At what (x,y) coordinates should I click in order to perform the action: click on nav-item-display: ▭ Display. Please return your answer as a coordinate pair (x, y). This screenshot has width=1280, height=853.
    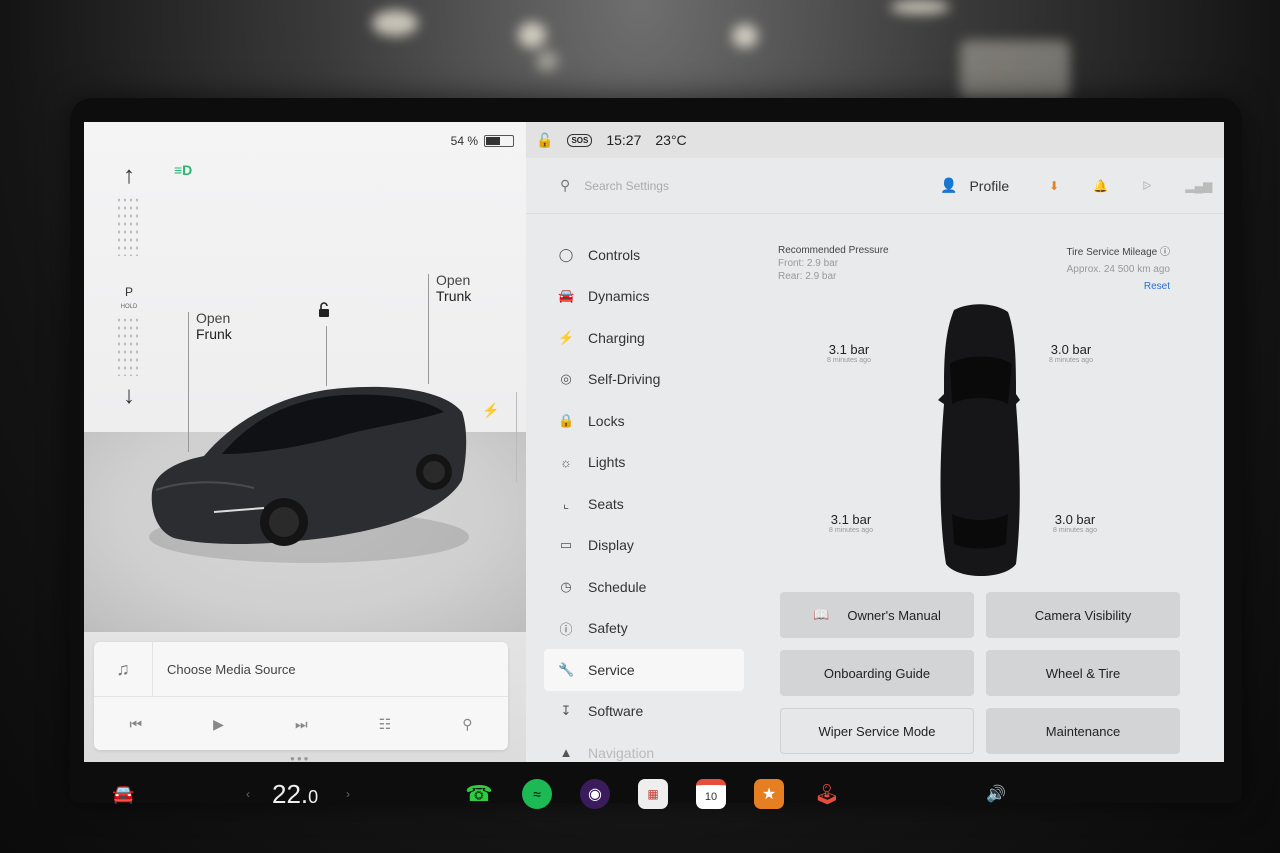
    Looking at the image, I should click on (644, 546).